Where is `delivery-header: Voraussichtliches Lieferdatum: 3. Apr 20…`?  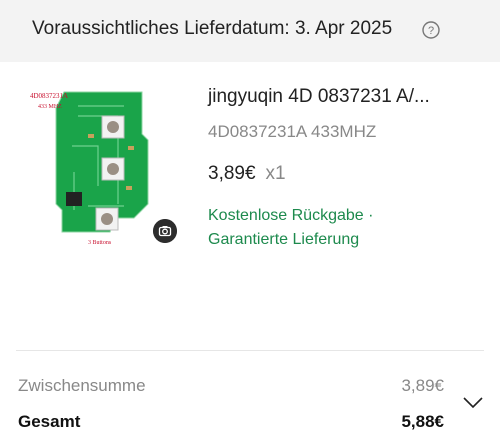 delivery-header: Voraussichtliches Lieferdatum: 3. Apr 20… is located at coordinates (250, 31).